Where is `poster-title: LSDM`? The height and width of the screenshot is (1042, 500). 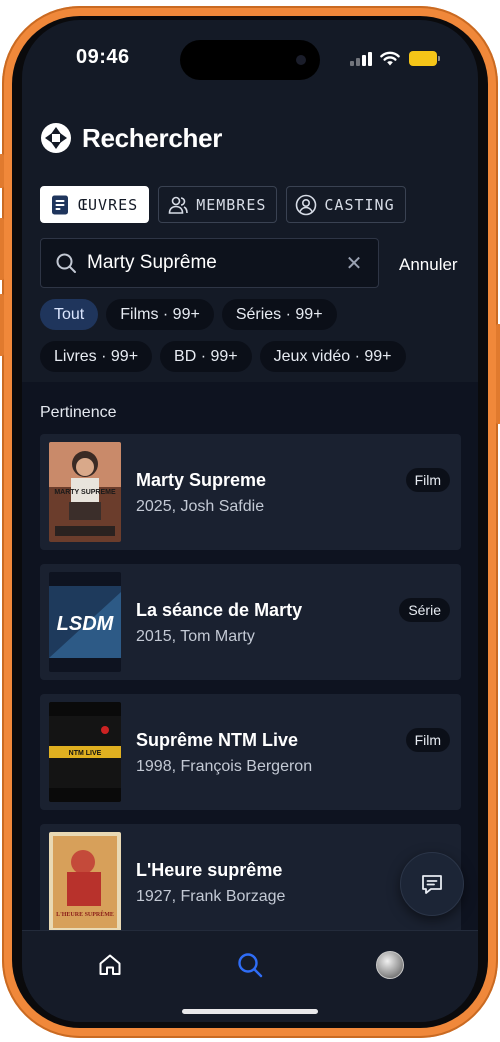 poster-title: LSDM is located at coordinates (86, 624).